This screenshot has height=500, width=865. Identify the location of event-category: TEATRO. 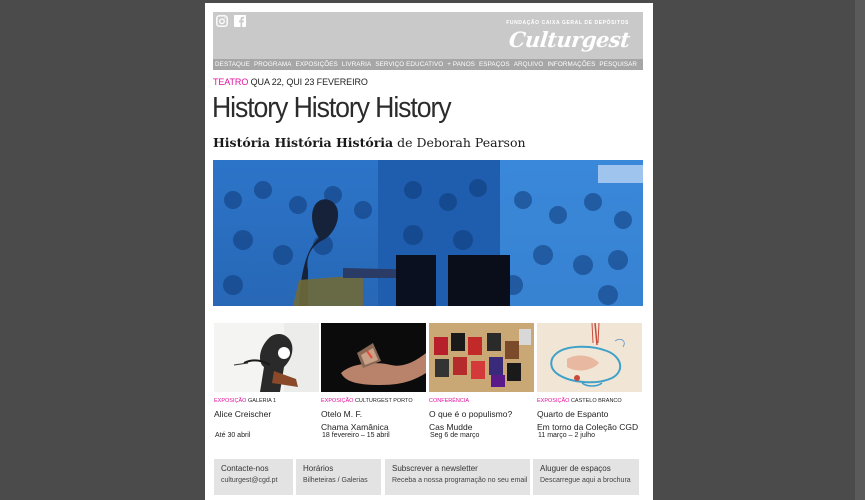
(231, 82).